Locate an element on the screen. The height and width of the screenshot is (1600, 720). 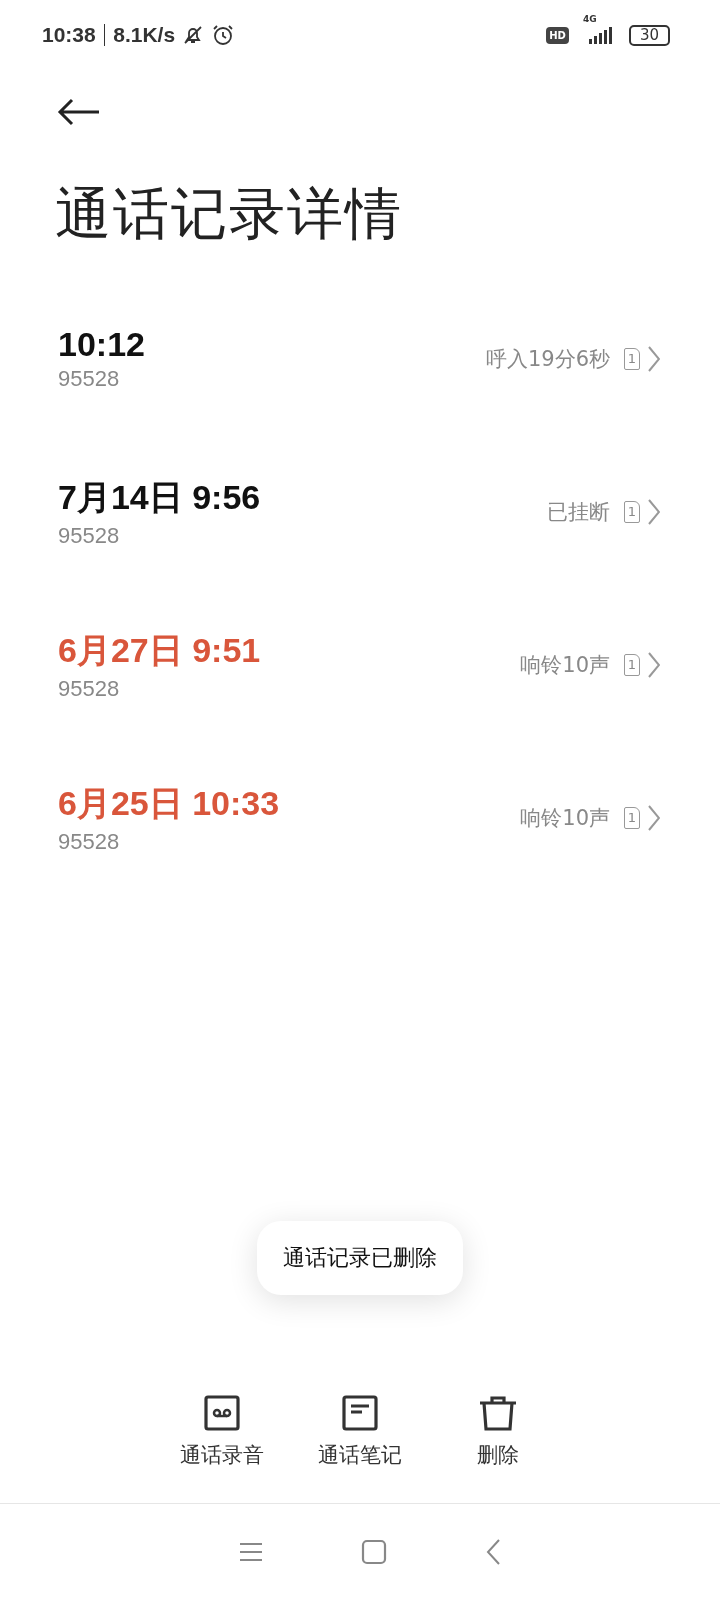
hd-badge: HD is located at coordinates (557, 35).